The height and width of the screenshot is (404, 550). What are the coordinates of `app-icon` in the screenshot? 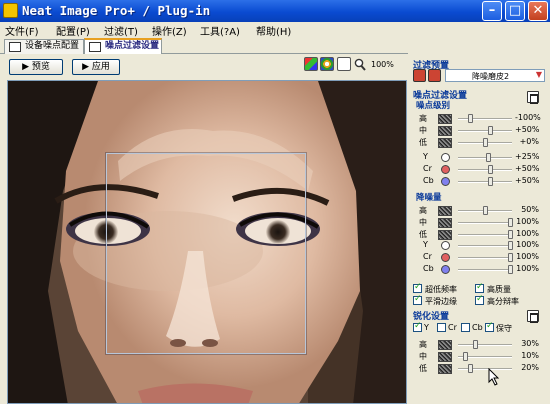 It's located at (10, 10).